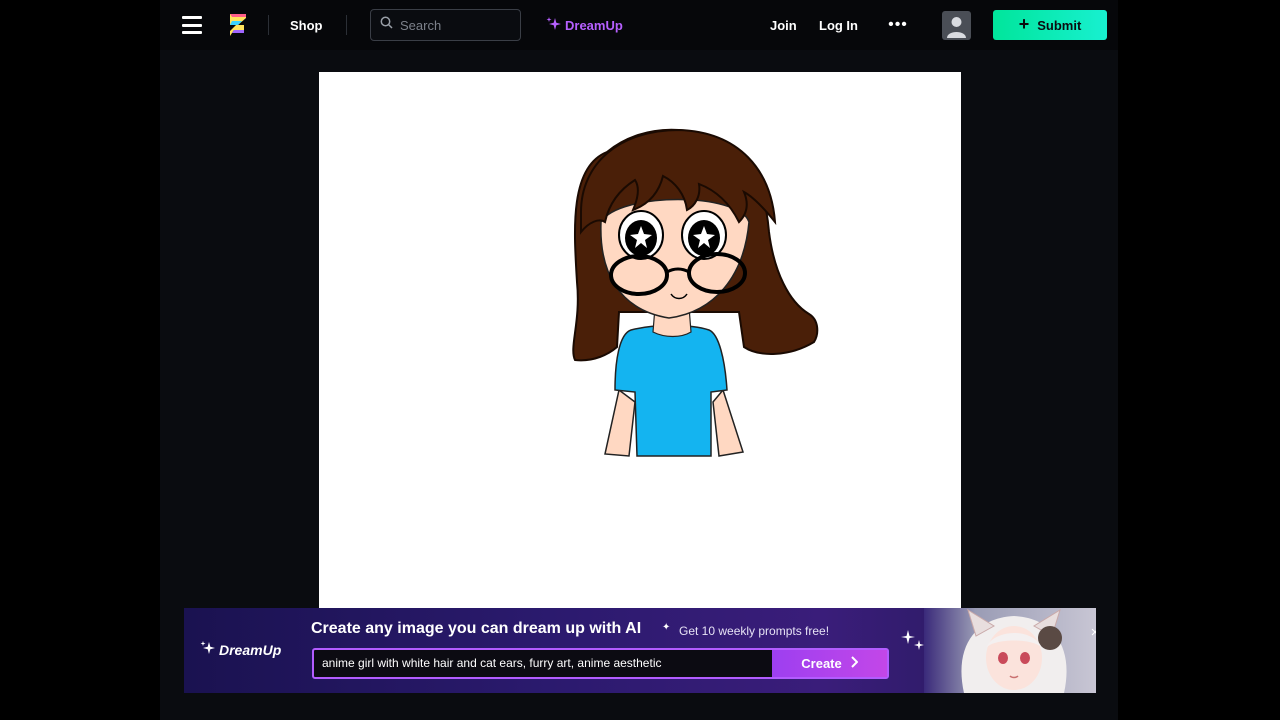  What do you see at coordinates (250, 649) in the screenshot?
I see `banner-logo-label: DreamUp` at bounding box center [250, 649].